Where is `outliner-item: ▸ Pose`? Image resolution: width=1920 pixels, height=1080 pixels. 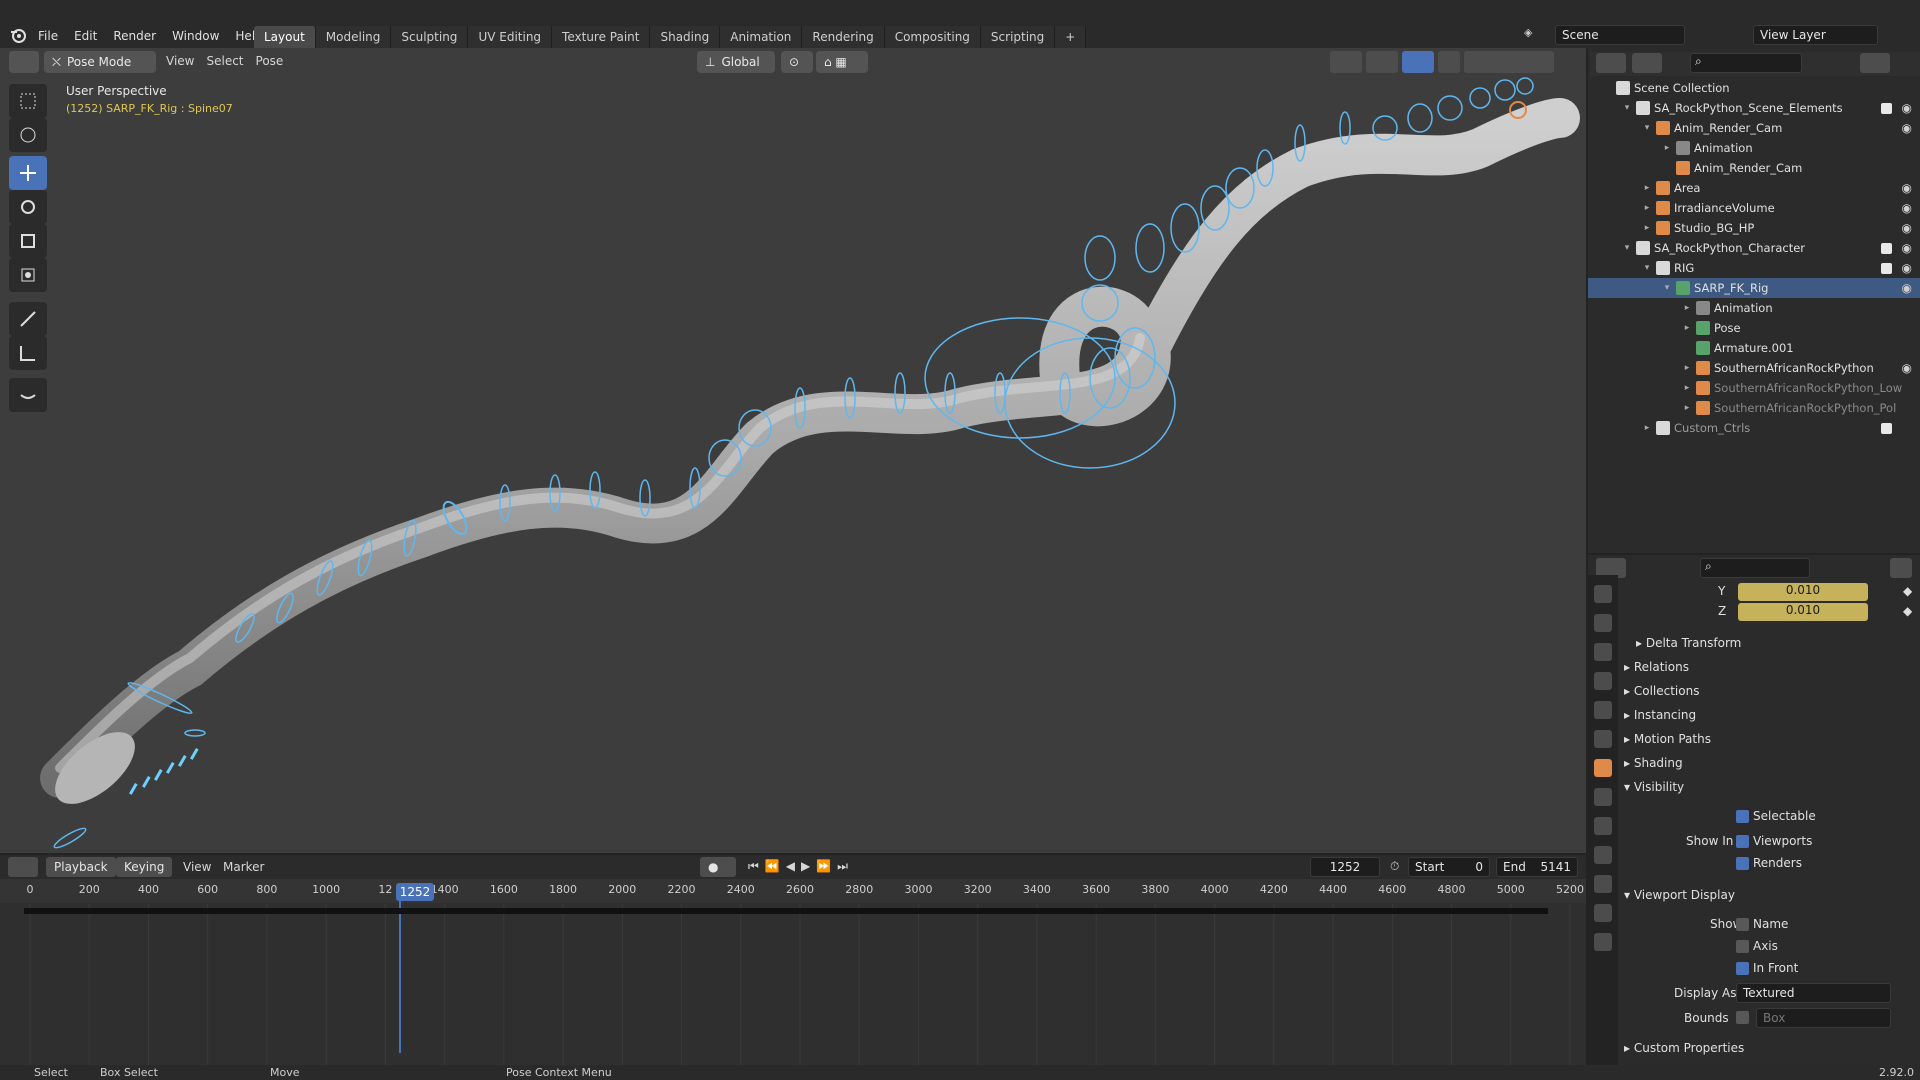 outliner-item: ▸ Pose is located at coordinates (1754, 328).